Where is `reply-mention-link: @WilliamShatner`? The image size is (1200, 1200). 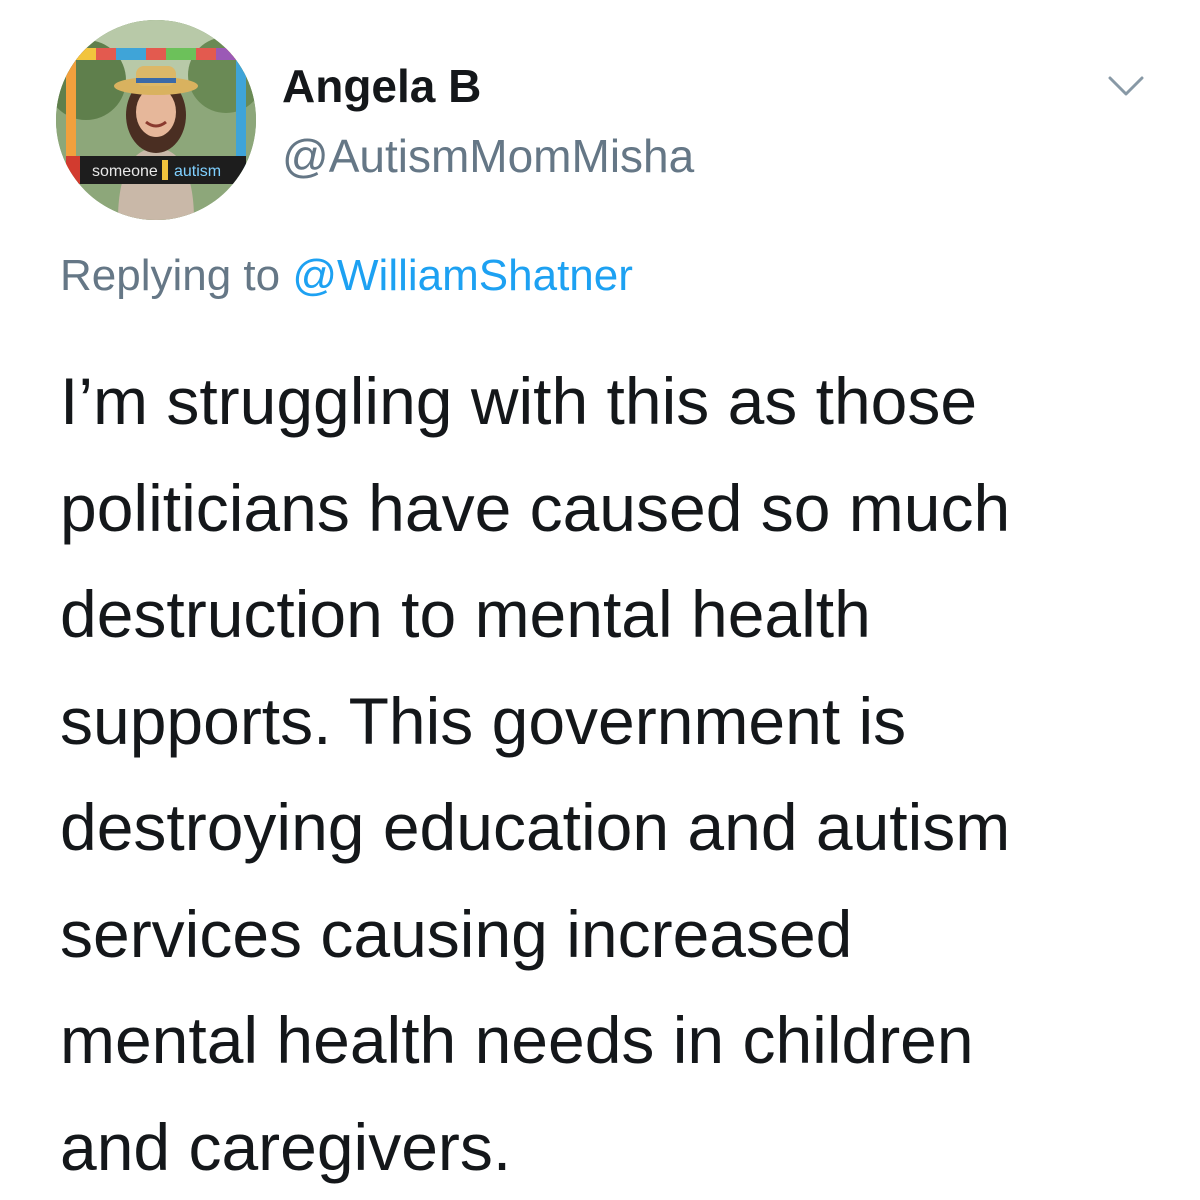 reply-mention-link: @WilliamShatner is located at coordinates (462, 275).